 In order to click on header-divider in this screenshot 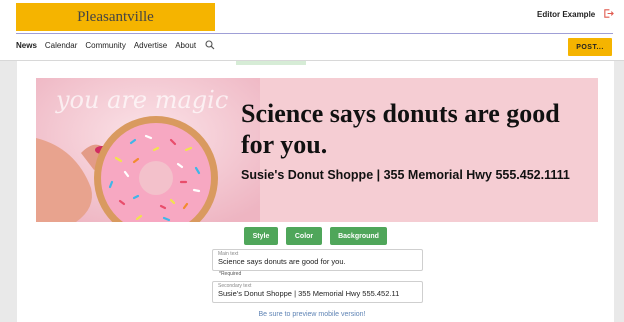, I will do `click(314, 33)`.